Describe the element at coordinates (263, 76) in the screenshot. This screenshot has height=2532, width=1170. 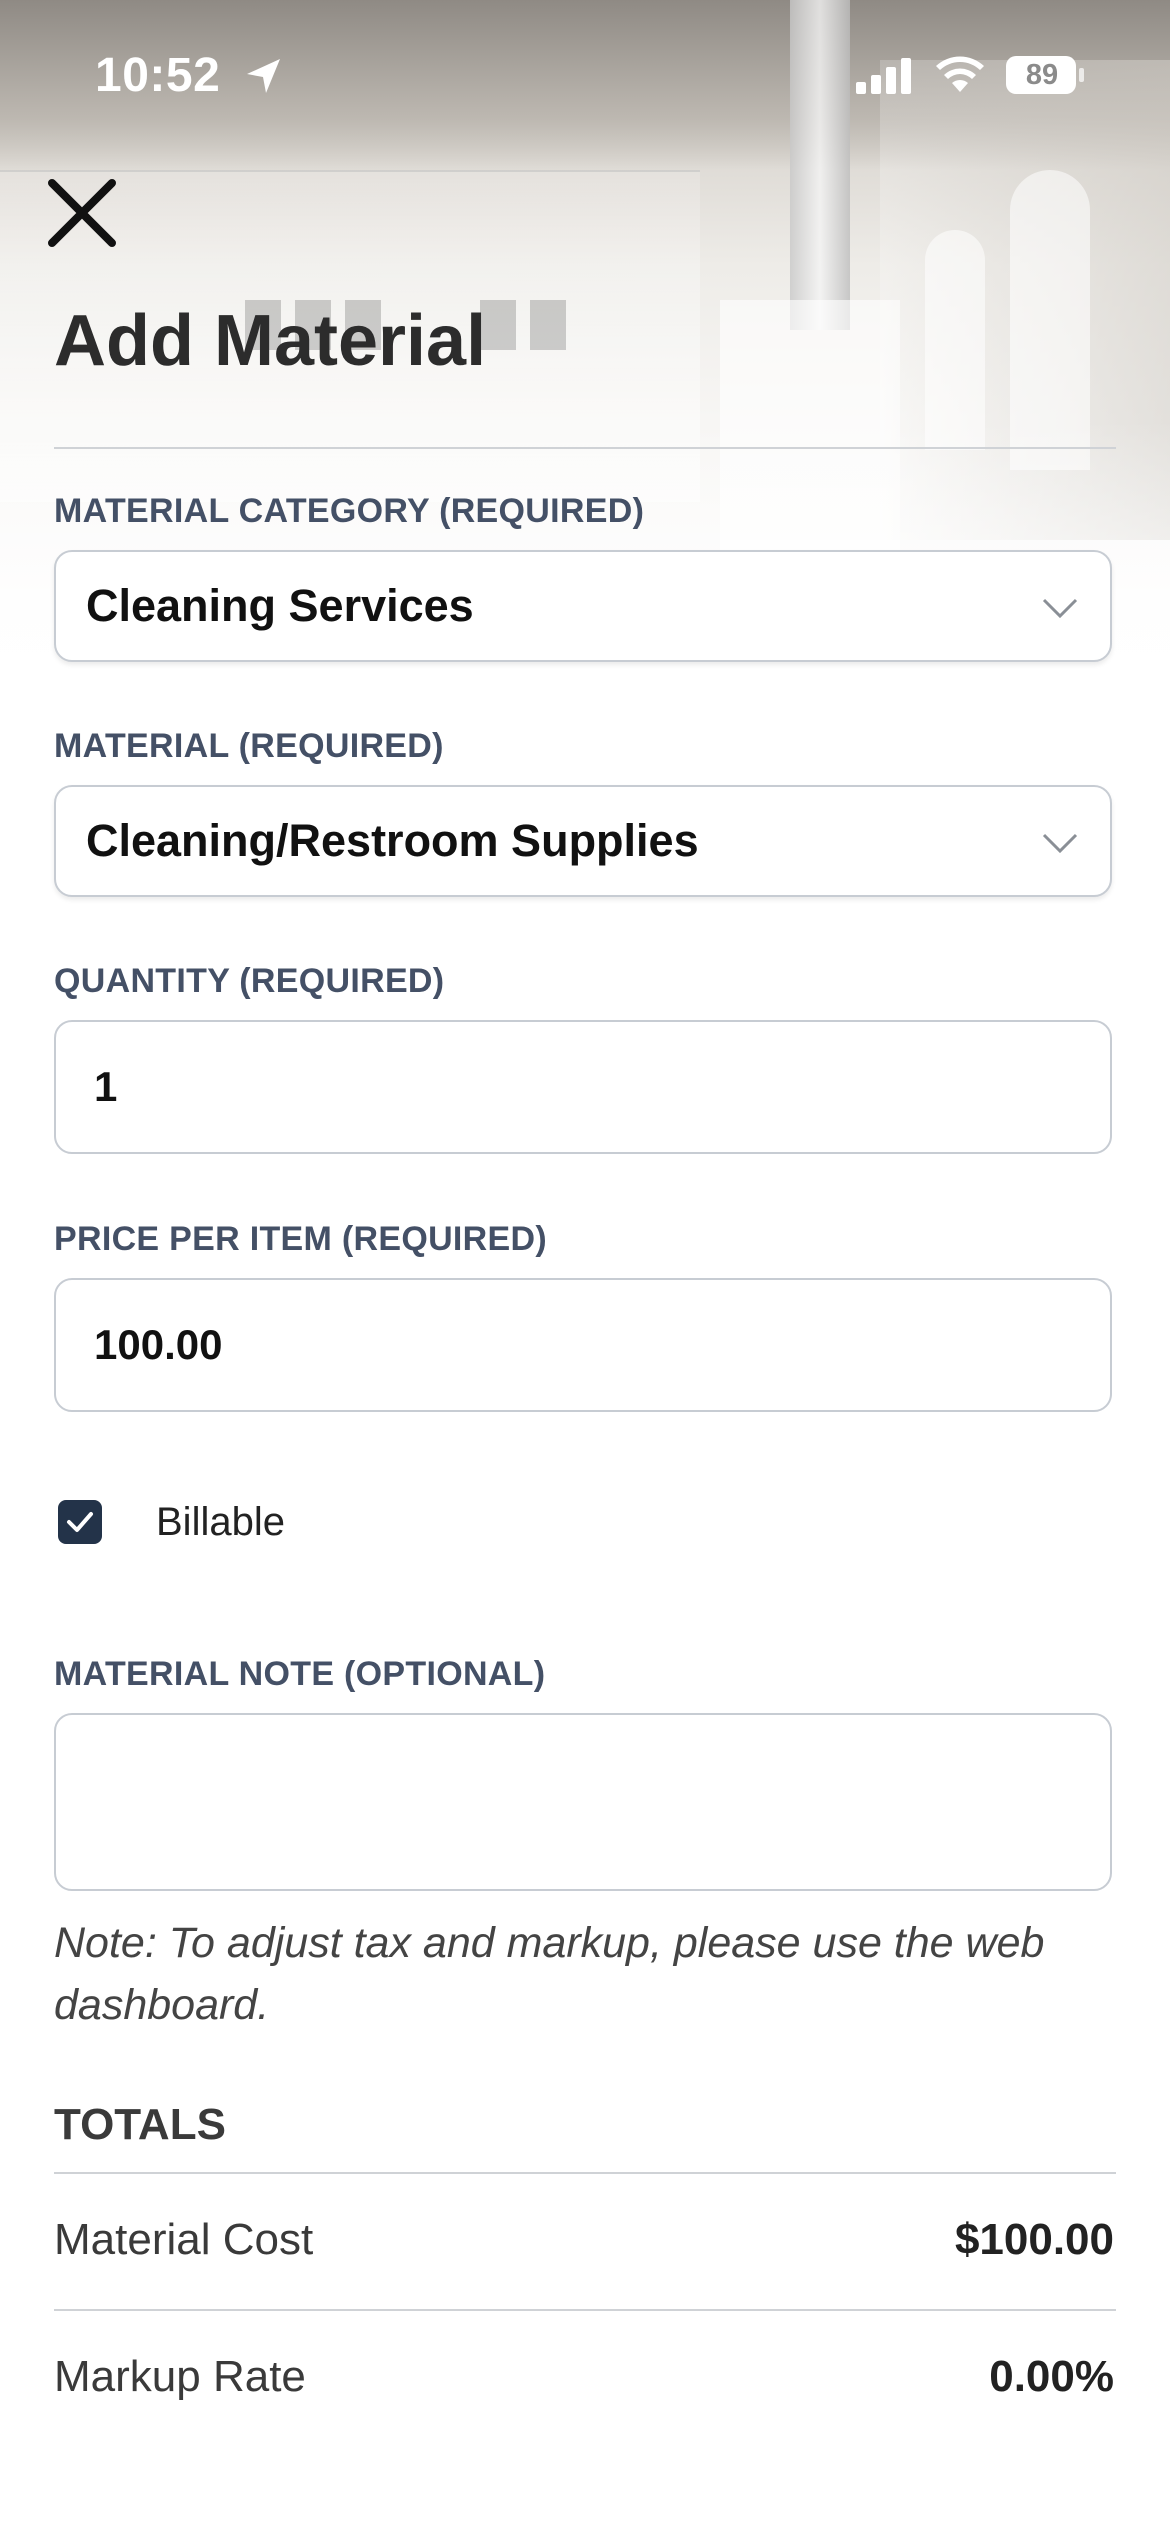
I see `location-arrow-icon` at that location.